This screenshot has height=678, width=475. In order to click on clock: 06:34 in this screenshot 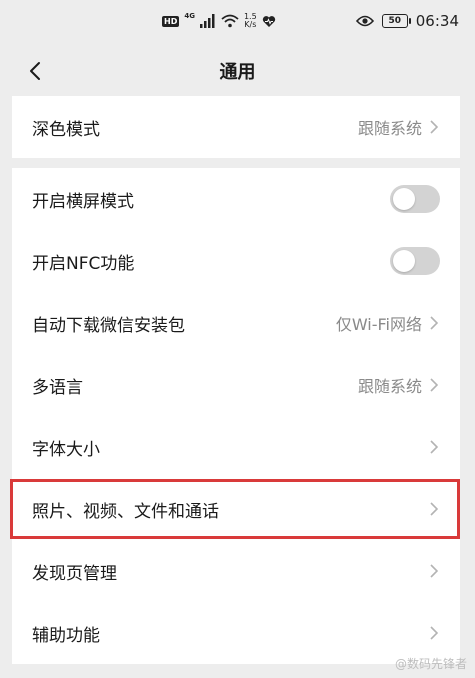, I will do `click(437, 21)`.